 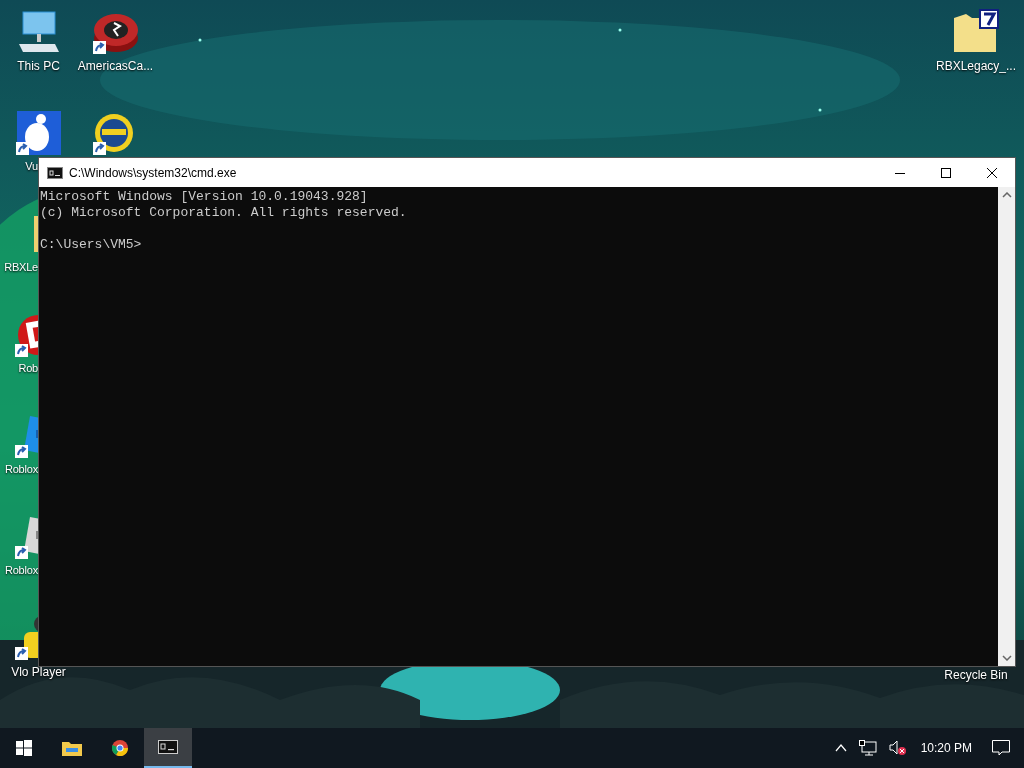 I want to click on chevron-up-icon, so click(x=840, y=748).